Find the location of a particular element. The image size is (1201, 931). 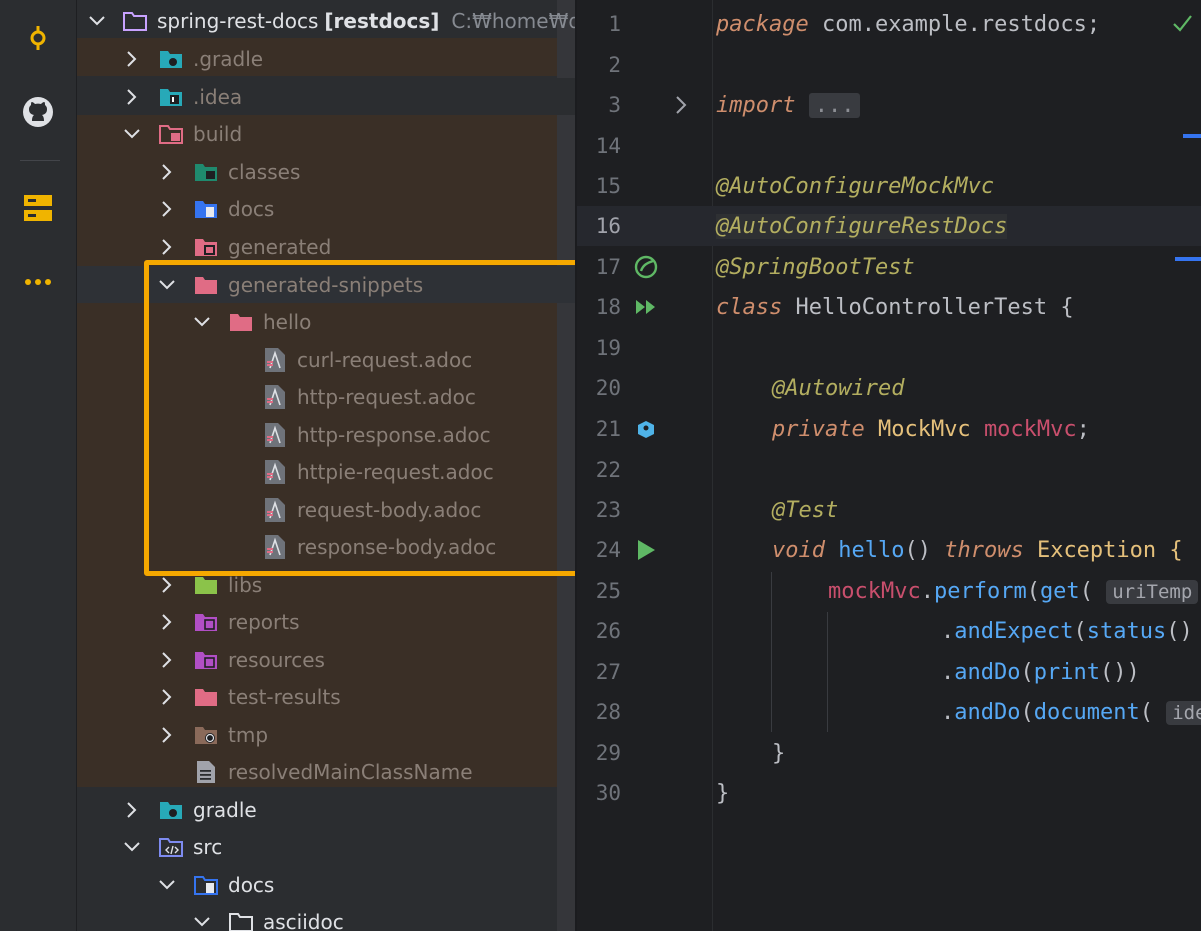

line-number: 1 is located at coordinates (614, 24).